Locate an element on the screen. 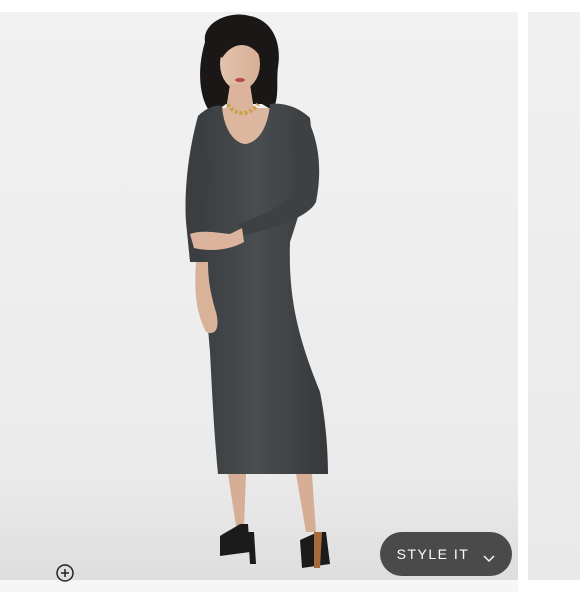  style-it-button: STYLE IT is located at coordinates (446, 554).